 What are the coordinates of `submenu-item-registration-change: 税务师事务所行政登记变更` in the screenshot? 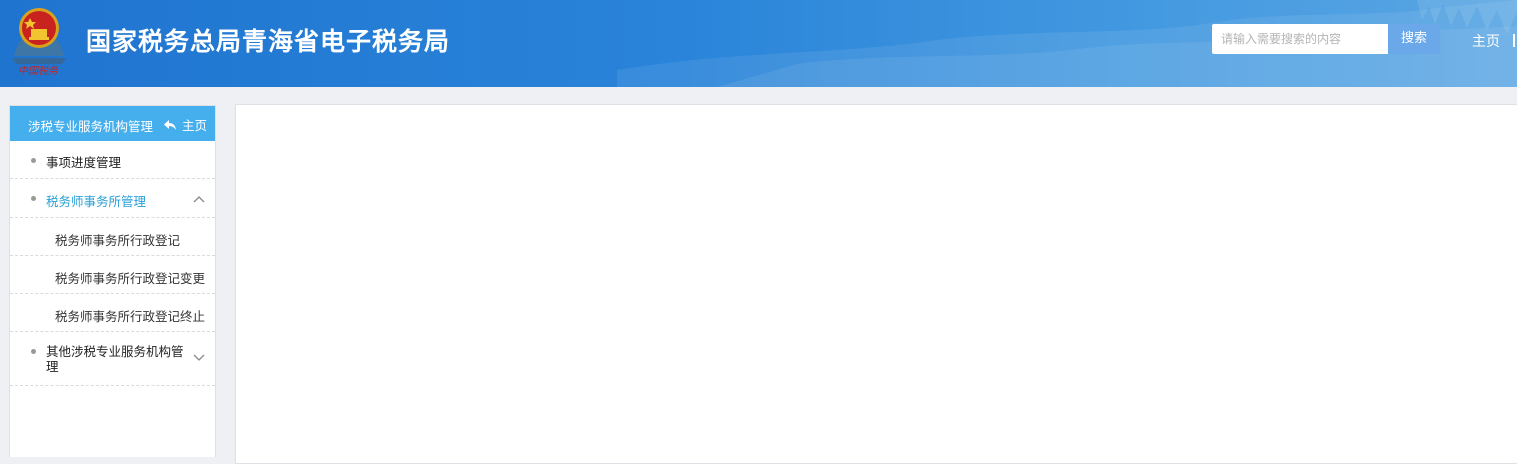 It's located at (112, 275).